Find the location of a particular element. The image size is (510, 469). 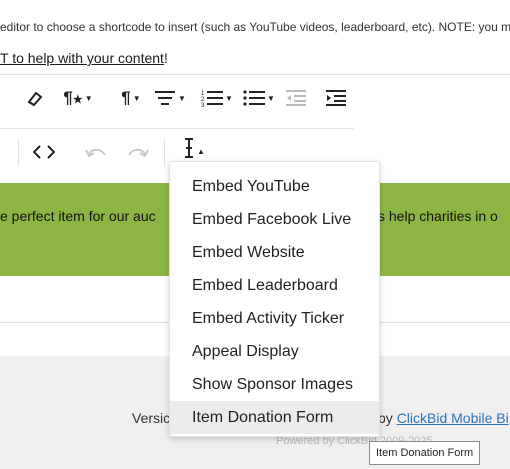

menu-item-embed-youtube: Embed YouTube is located at coordinates (274, 186).